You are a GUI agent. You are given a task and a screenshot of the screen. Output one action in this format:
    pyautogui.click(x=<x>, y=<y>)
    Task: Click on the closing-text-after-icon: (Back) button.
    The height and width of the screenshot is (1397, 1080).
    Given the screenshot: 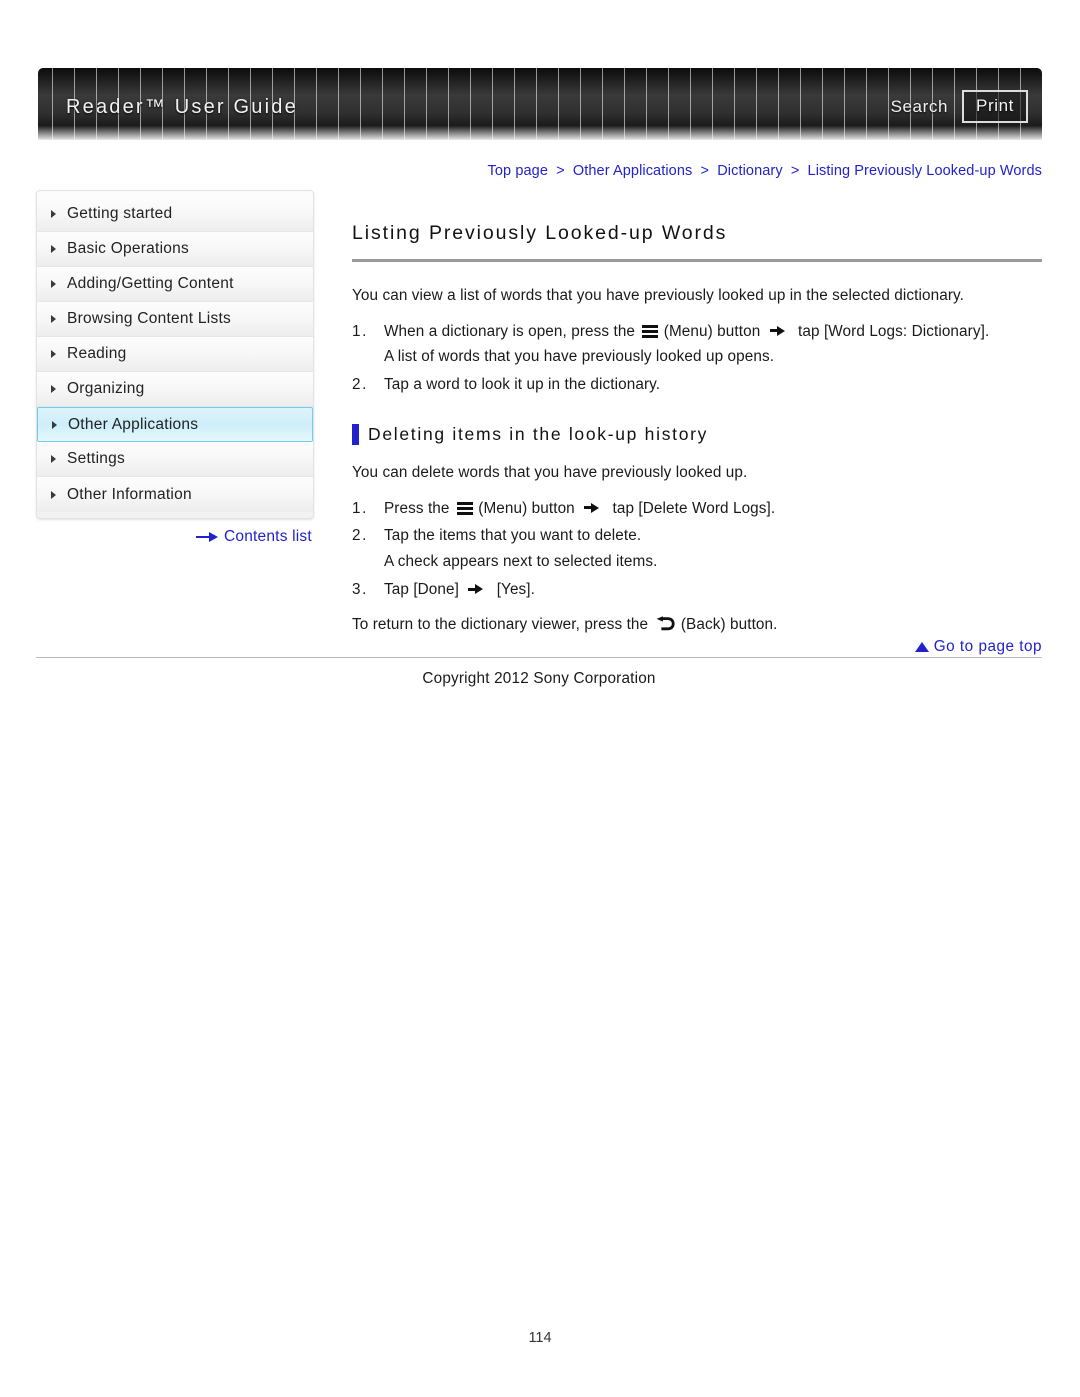 What is the action you would take?
    pyautogui.click(x=729, y=624)
    